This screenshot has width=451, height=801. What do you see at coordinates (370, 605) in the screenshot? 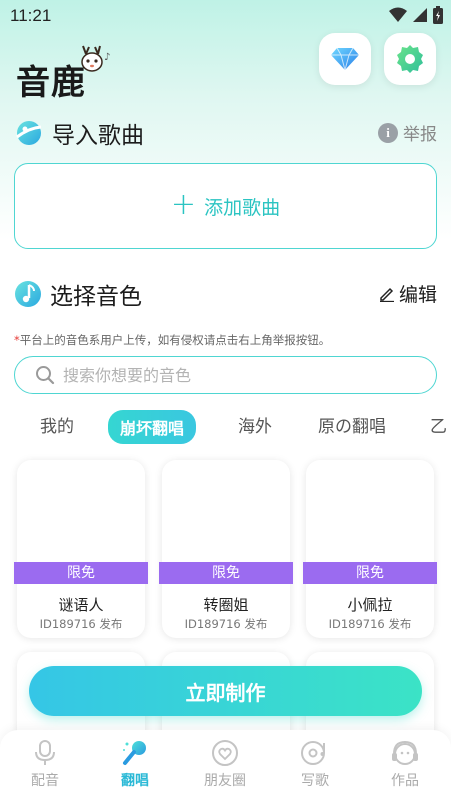
I see `voice-name: 小佩拉` at bounding box center [370, 605].